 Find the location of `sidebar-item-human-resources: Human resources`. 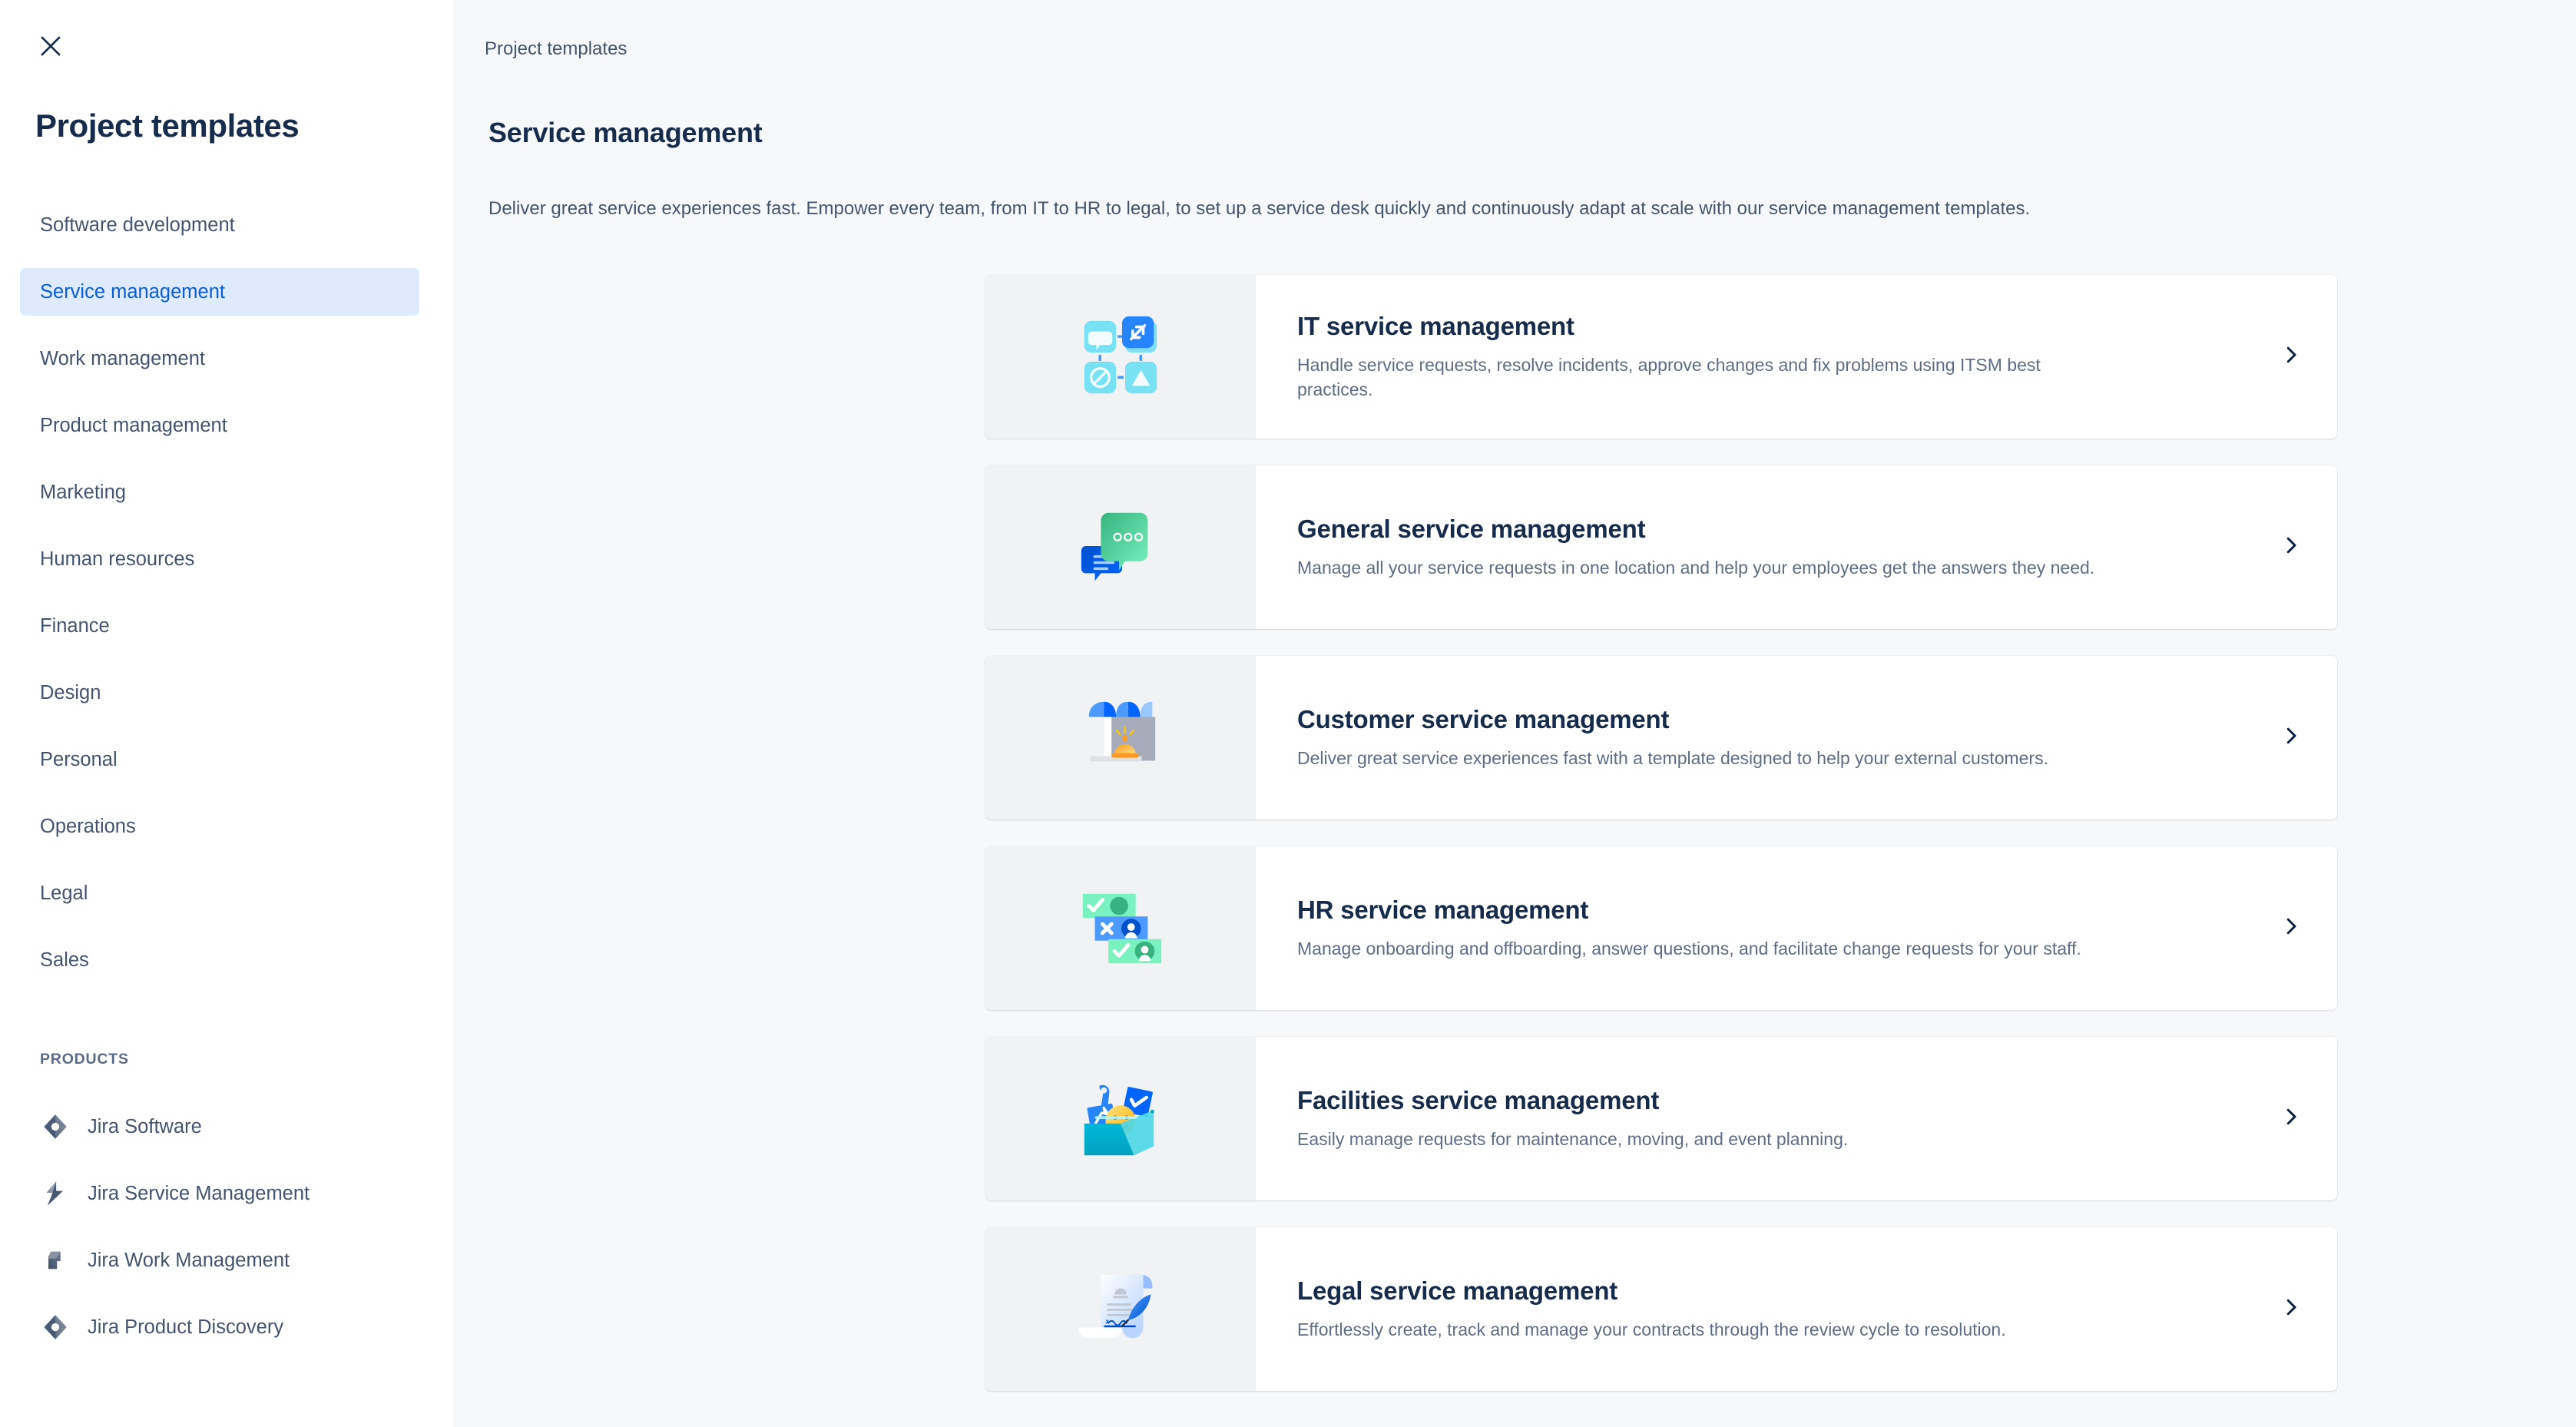

sidebar-item-human-resources: Human resources is located at coordinates (219, 559).